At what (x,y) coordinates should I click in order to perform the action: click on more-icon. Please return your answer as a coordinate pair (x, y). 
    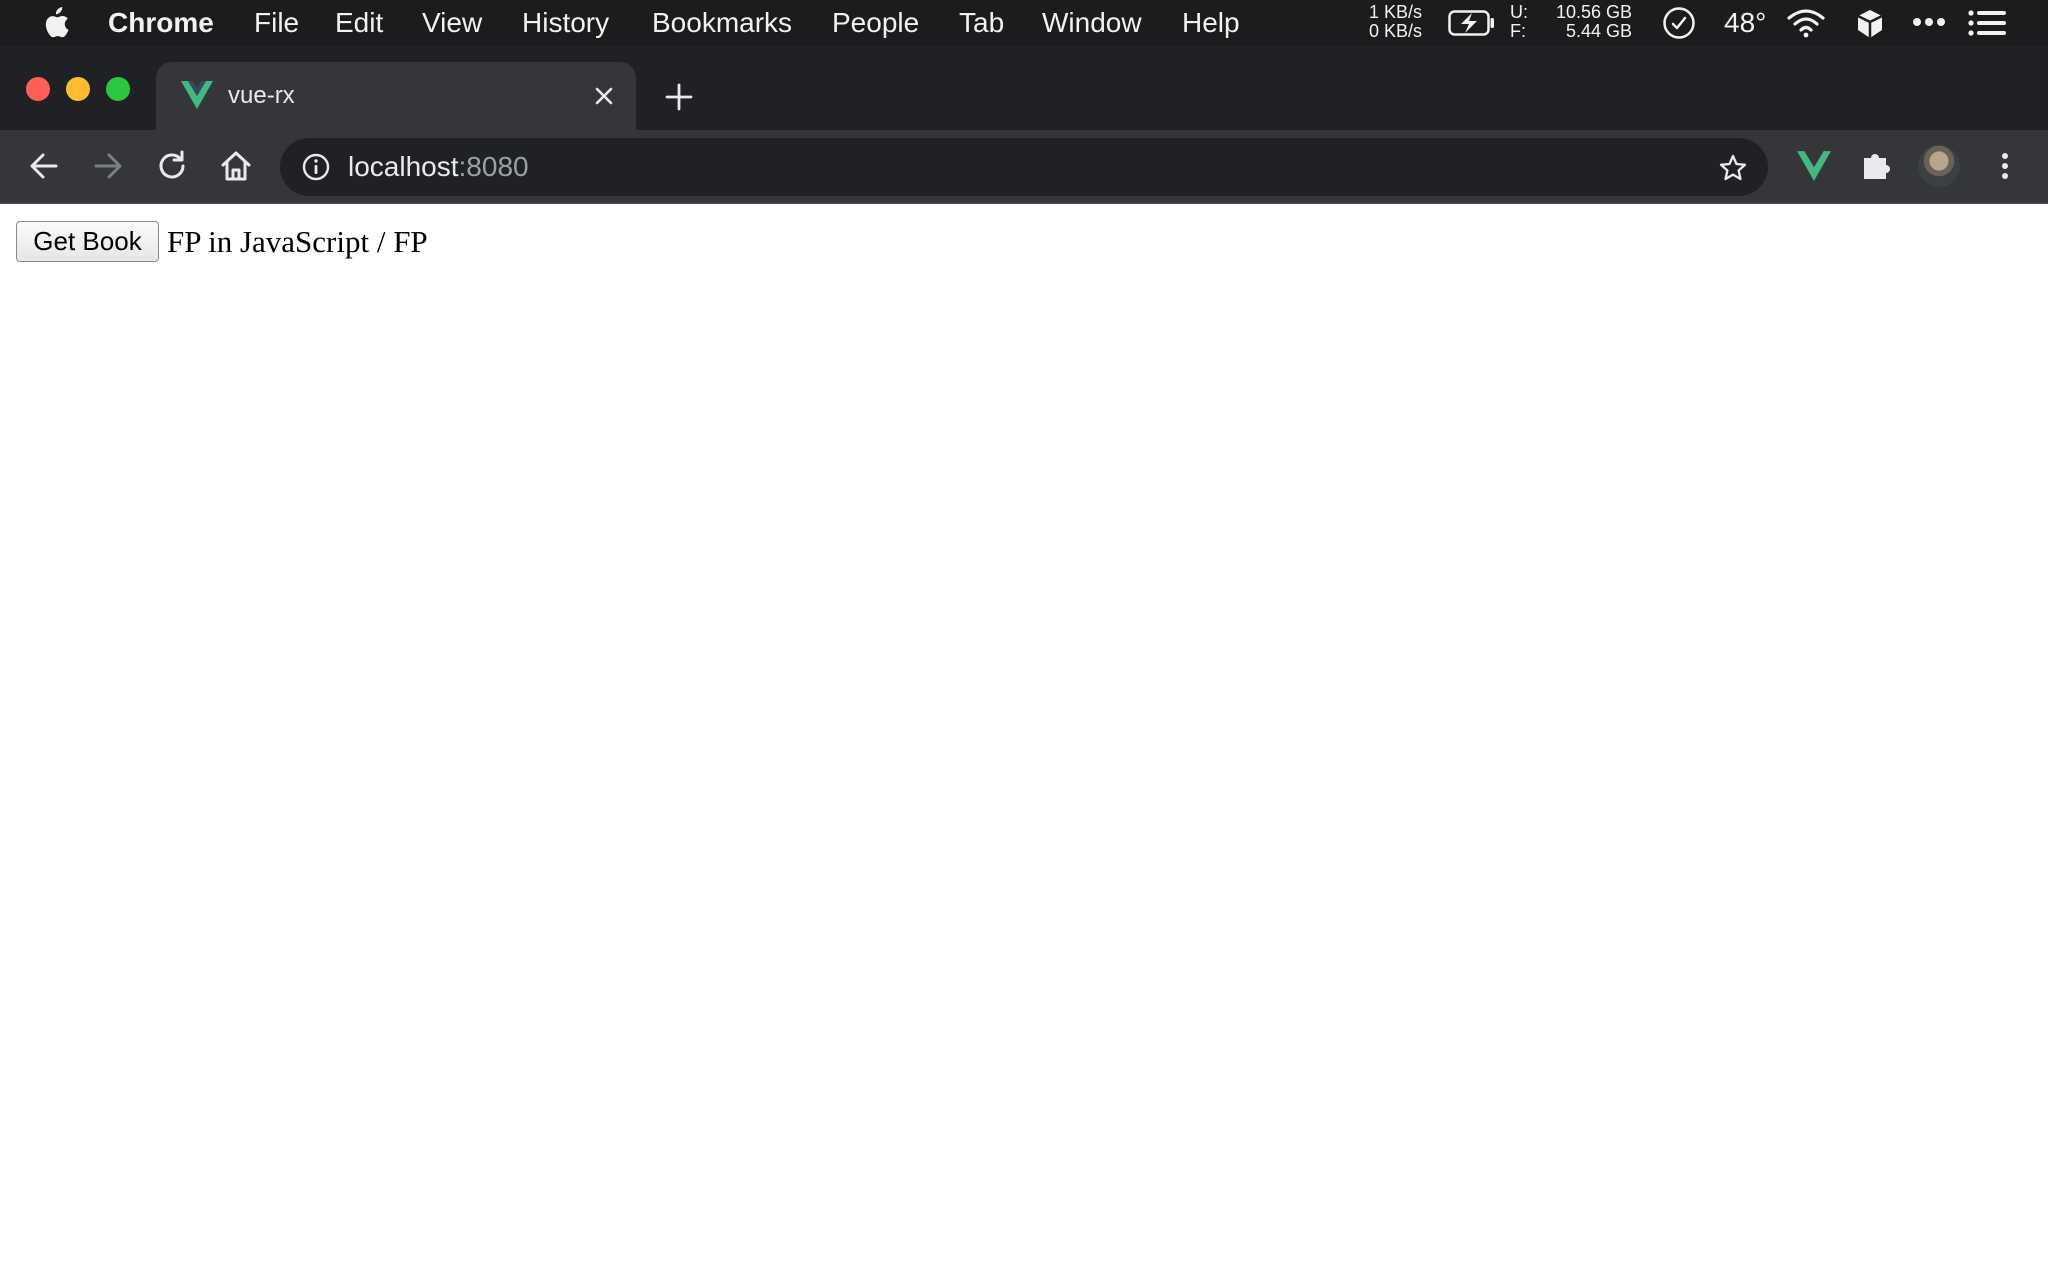
    Looking at the image, I should click on (1929, 22).